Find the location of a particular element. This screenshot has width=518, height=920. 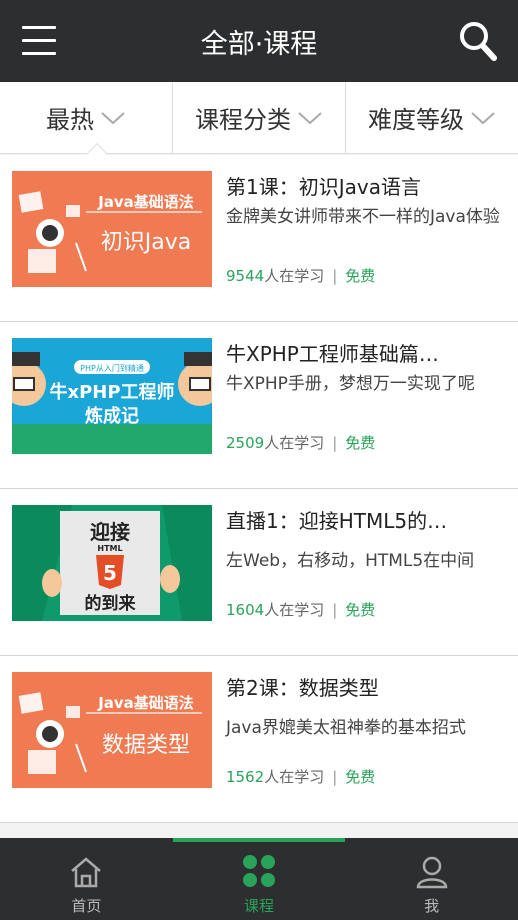

course-thumbnail: PHP从入门到精通 牛xPHP工程师 炼成记 is located at coordinates (112, 396).